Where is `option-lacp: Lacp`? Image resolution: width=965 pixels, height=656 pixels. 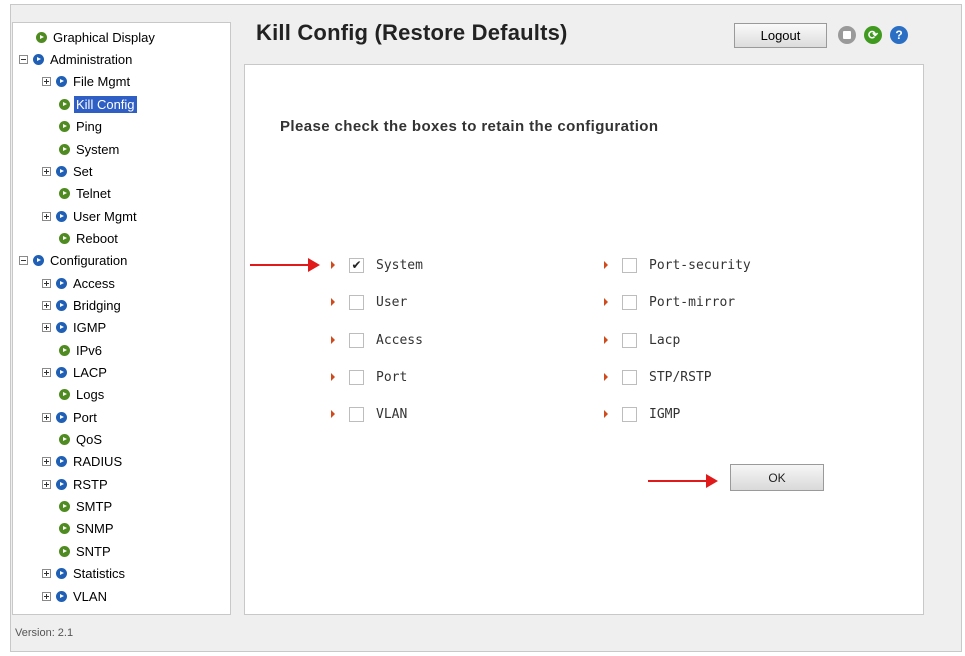
option-lacp: Lacp is located at coordinates (642, 340).